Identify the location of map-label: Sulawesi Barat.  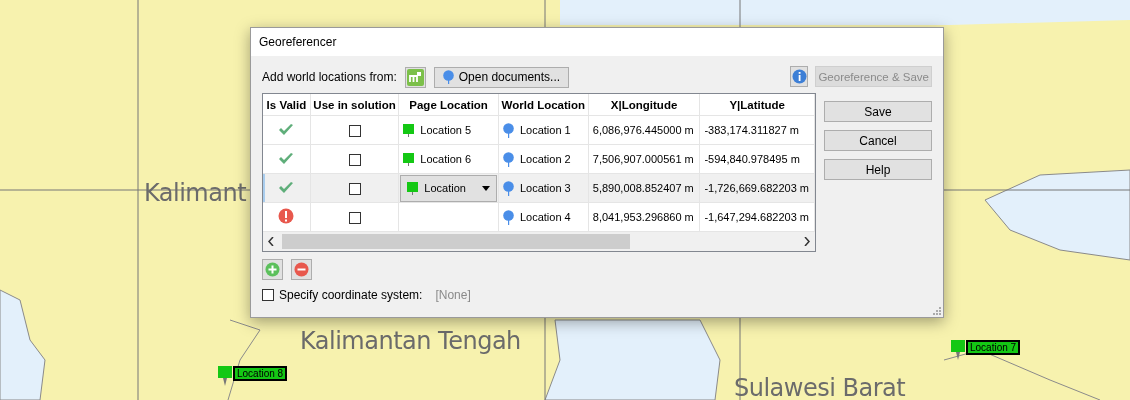
(820, 387).